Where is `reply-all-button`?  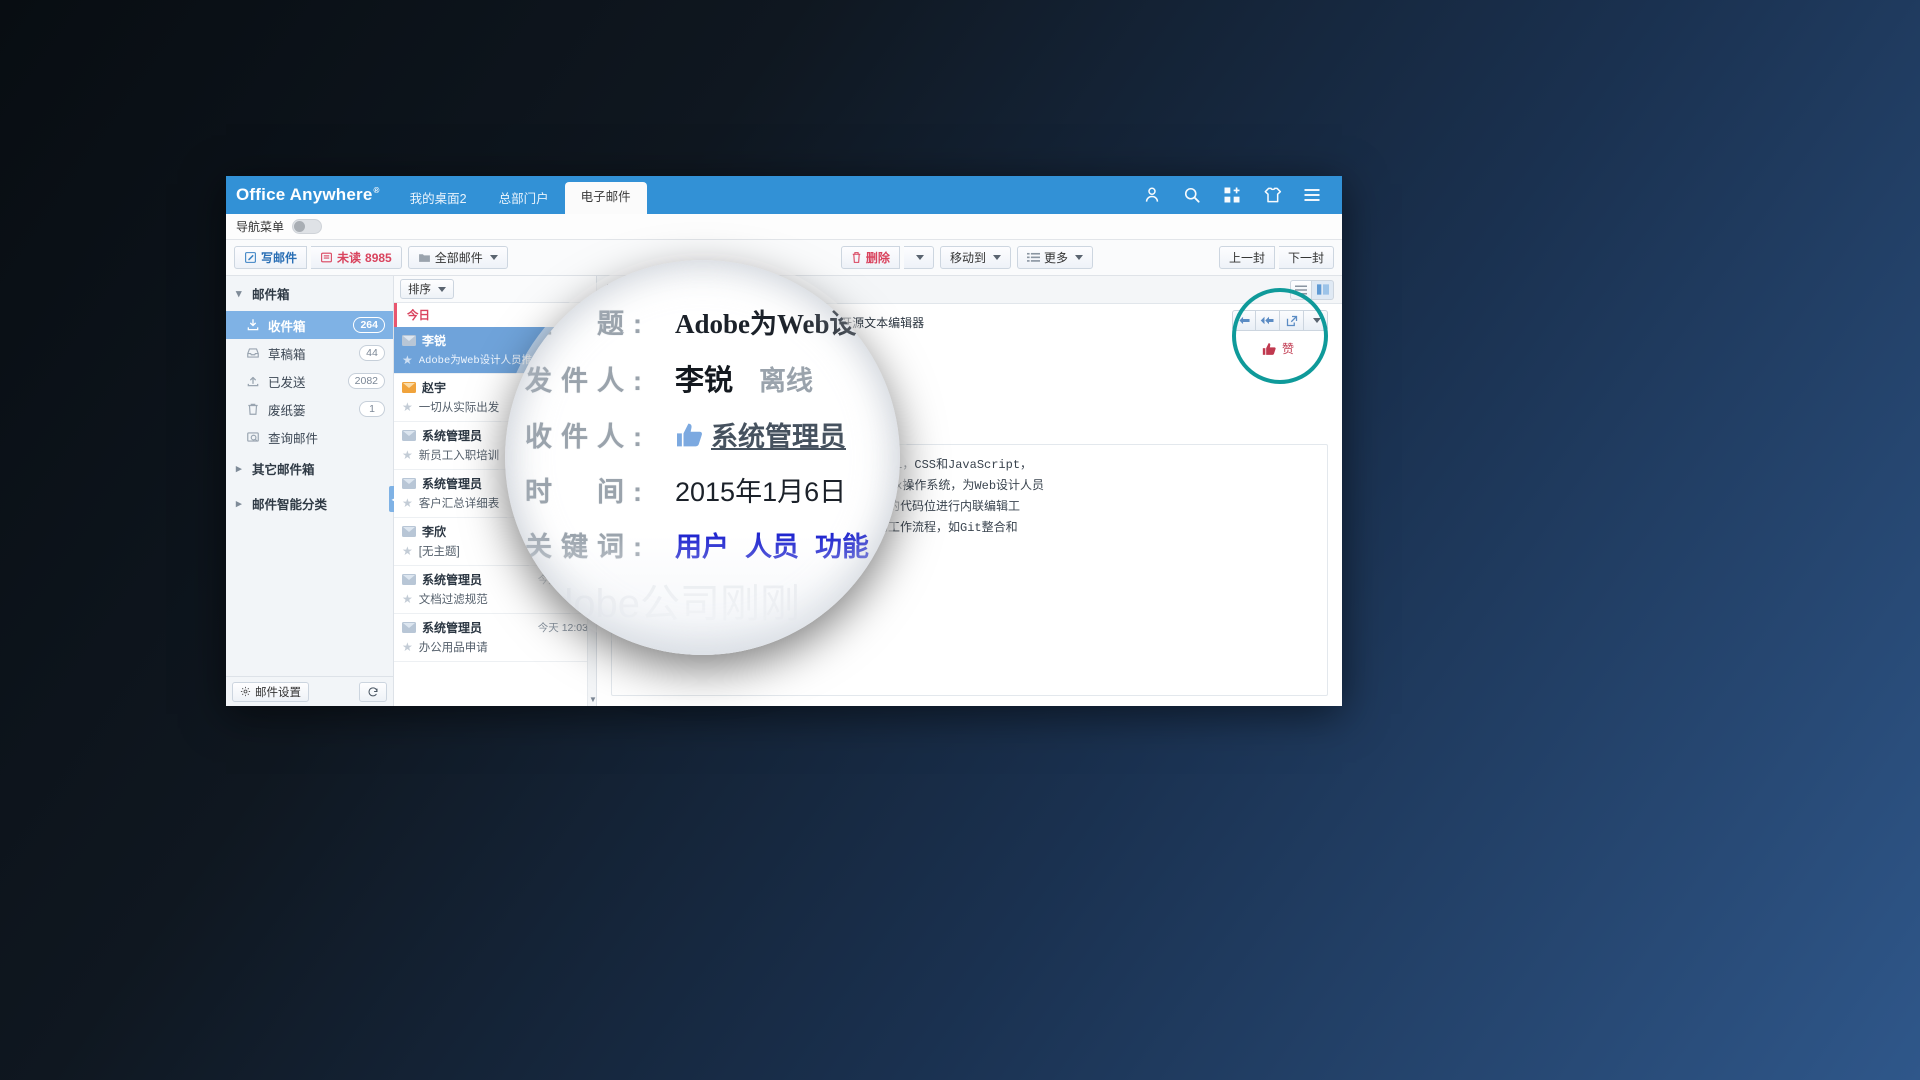
reply-all-button is located at coordinates (1268, 320).